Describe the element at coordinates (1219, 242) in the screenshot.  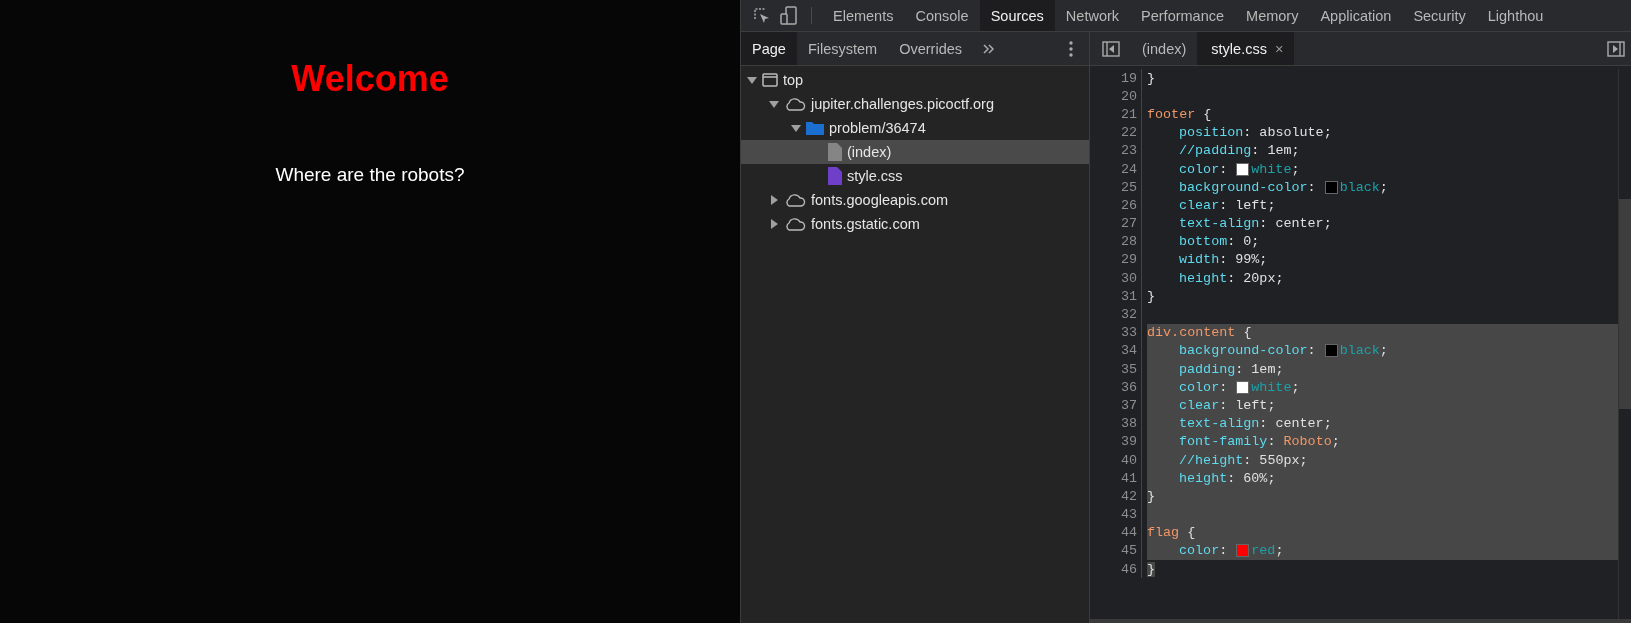
I see `code-line: bottom: 0;` at that location.